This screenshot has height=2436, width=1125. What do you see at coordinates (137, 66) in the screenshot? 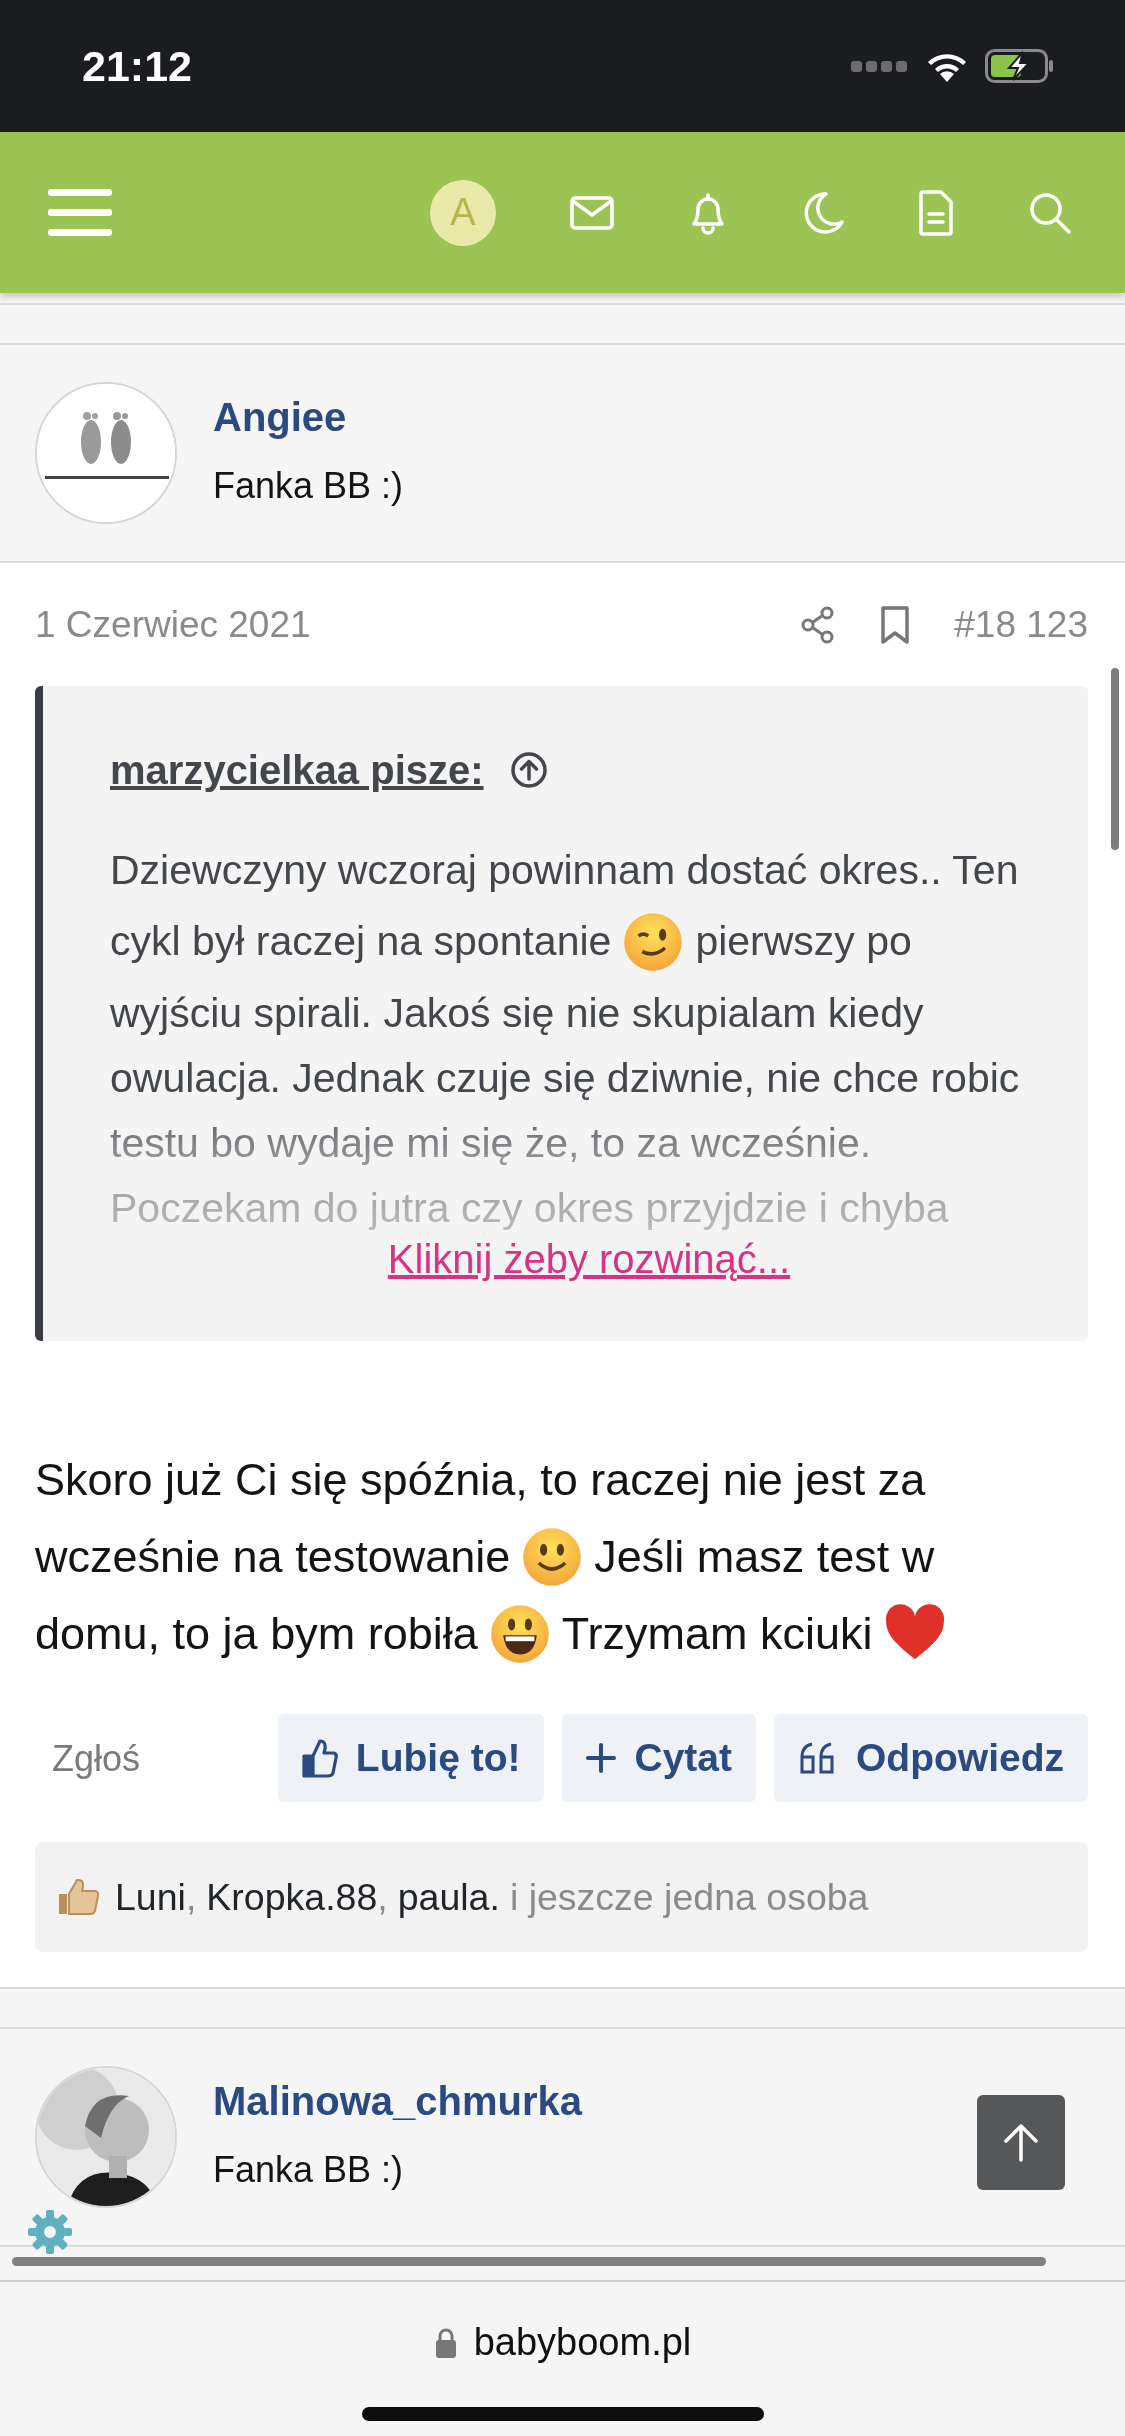
I see `status-time: 21:12` at bounding box center [137, 66].